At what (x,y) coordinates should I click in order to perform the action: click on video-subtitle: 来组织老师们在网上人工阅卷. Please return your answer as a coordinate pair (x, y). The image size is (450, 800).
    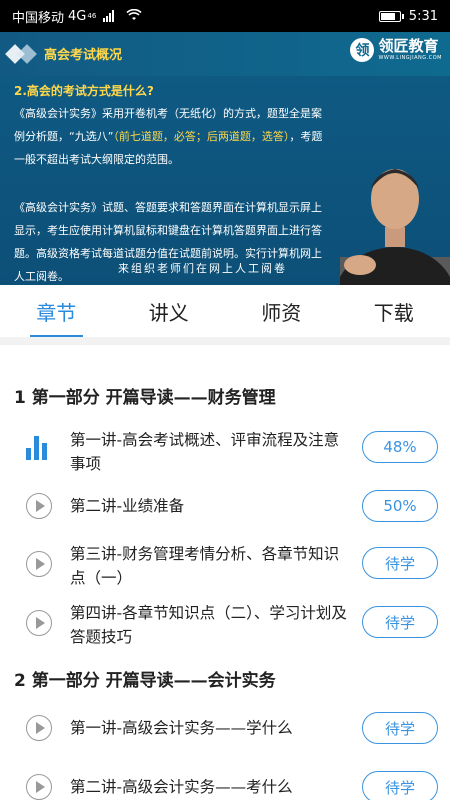
    Looking at the image, I should click on (202, 268).